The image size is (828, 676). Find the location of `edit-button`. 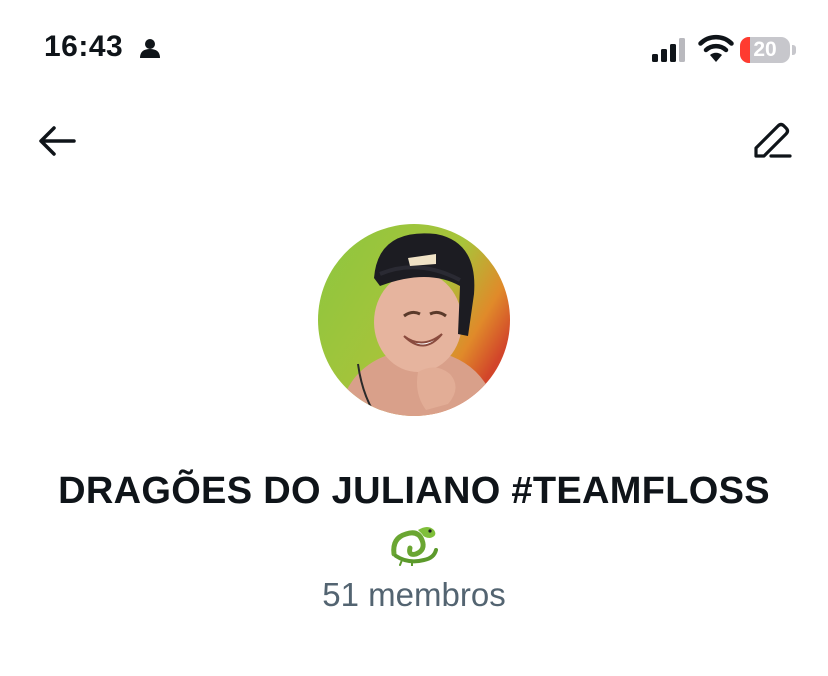

edit-button is located at coordinates (771, 141).